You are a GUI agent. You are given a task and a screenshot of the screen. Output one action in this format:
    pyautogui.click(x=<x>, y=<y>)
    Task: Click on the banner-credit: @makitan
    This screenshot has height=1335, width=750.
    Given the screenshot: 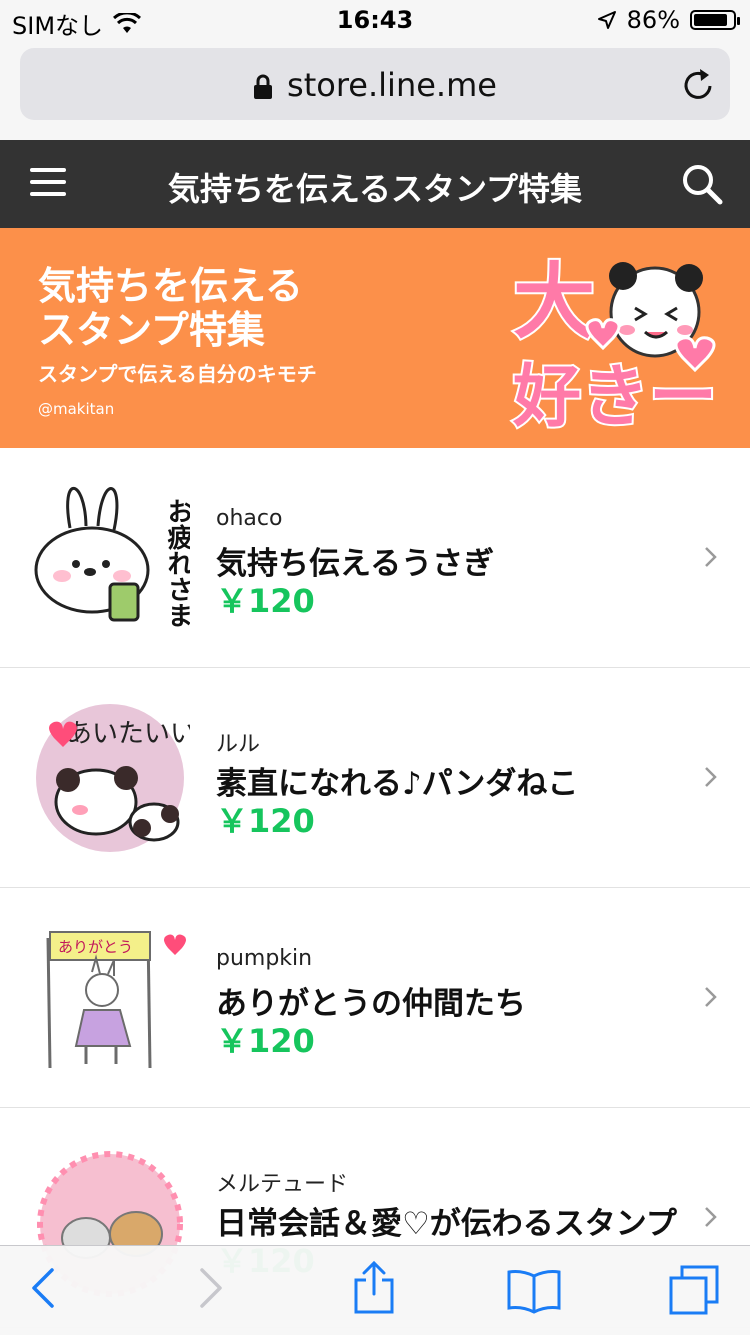 What is the action you would take?
    pyautogui.click(x=76, y=409)
    